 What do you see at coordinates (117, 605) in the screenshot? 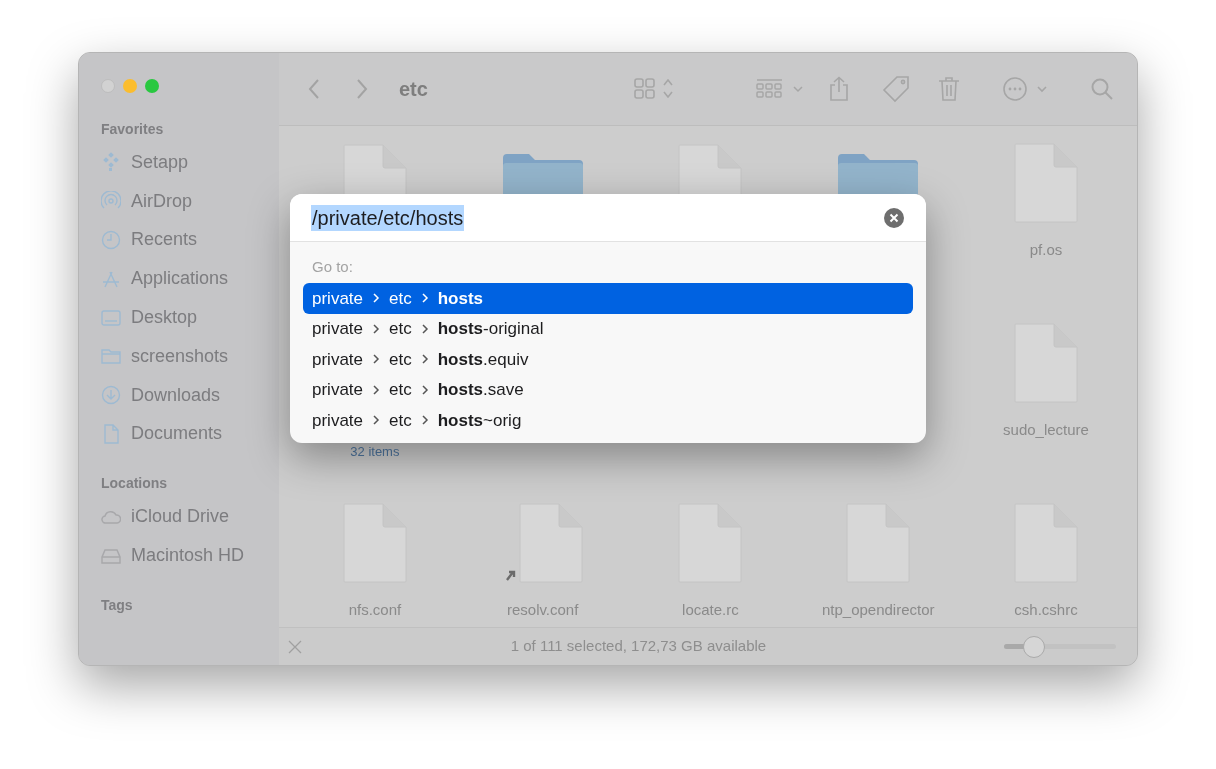
I see `sidebar-heading: Tags` at bounding box center [117, 605].